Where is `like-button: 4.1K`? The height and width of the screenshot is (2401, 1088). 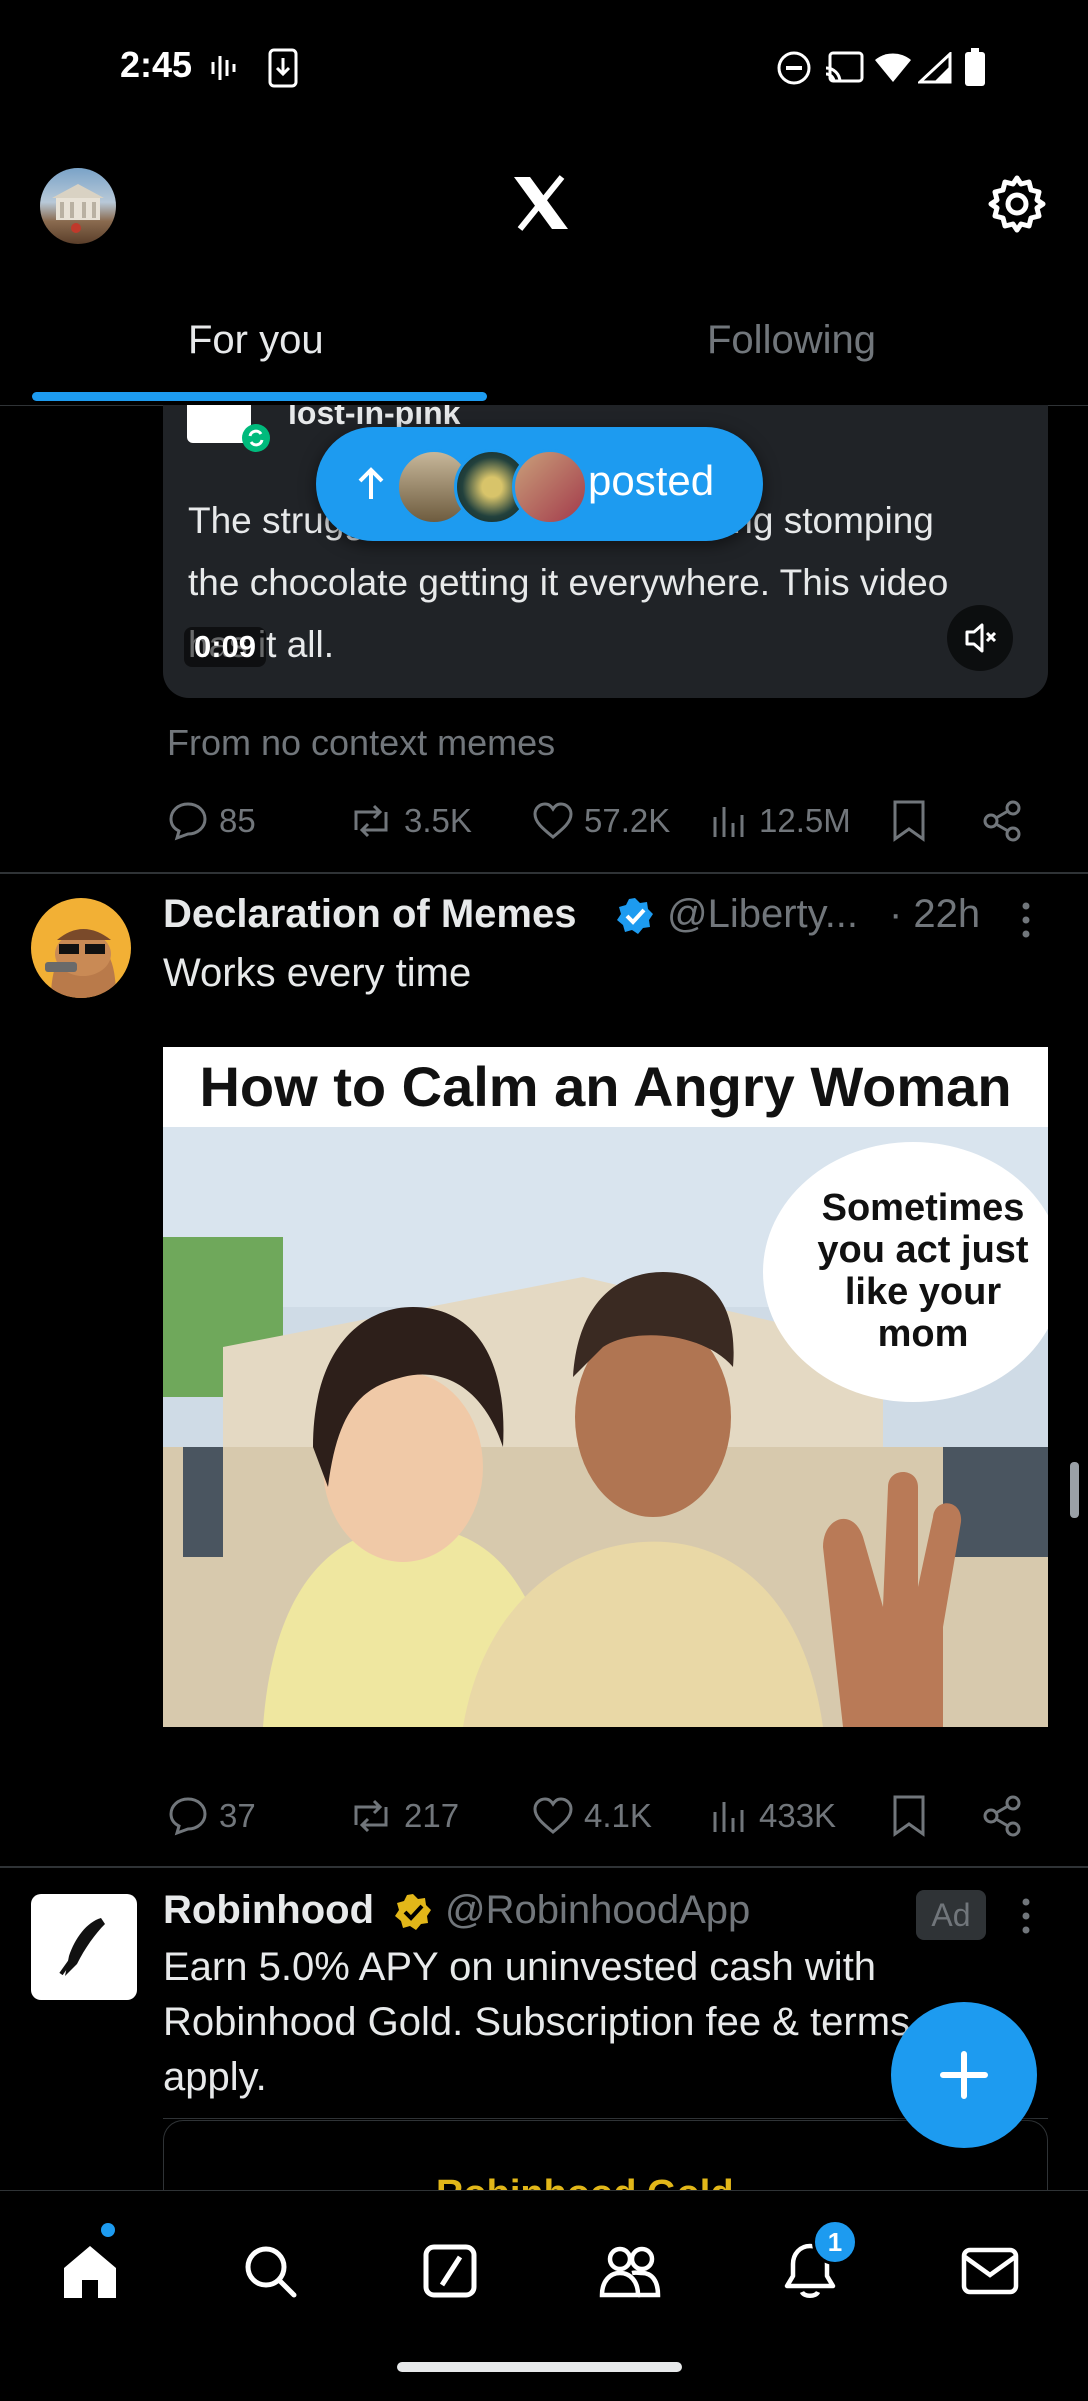 like-button: 4.1K is located at coordinates (592, 1816).